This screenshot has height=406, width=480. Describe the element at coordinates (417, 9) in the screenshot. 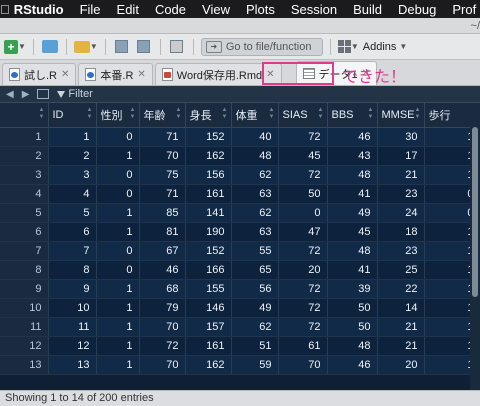

I see `menu-debug: Debug` at that location.